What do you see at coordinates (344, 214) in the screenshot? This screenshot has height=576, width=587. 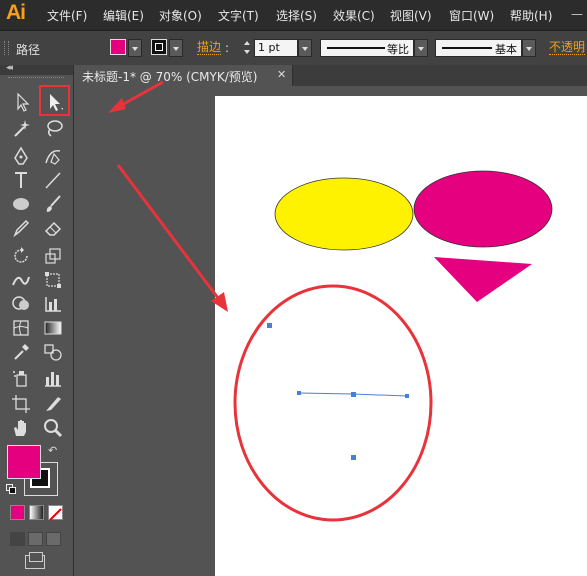 I see `yellow-ellipse` at bounding box center [344, 214].